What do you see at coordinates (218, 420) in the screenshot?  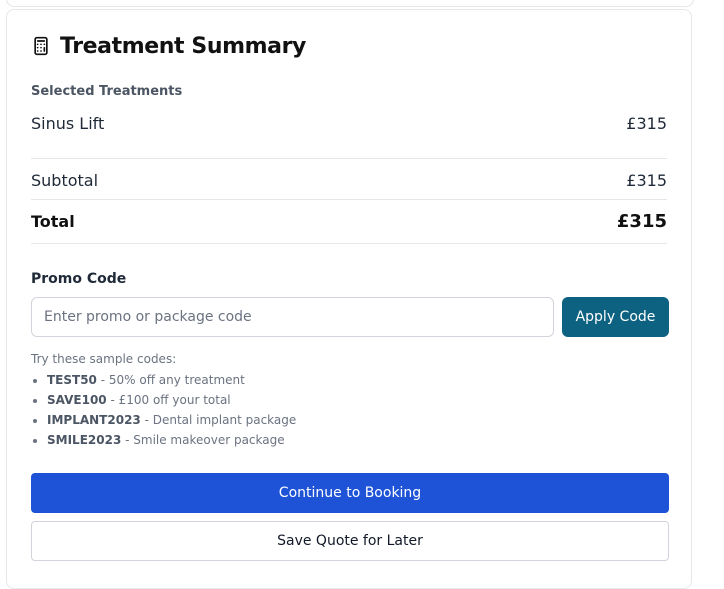 I see `code-description: - Dental implant package` at bounding box center [218, 420].